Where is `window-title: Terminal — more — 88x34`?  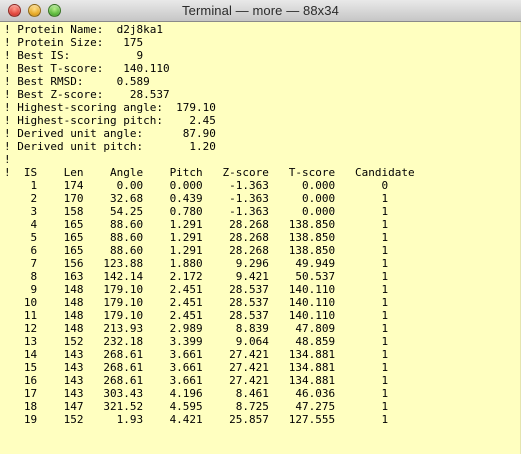 window-title: Terminal — more — 88x34 is located at coordinates (260, 10).